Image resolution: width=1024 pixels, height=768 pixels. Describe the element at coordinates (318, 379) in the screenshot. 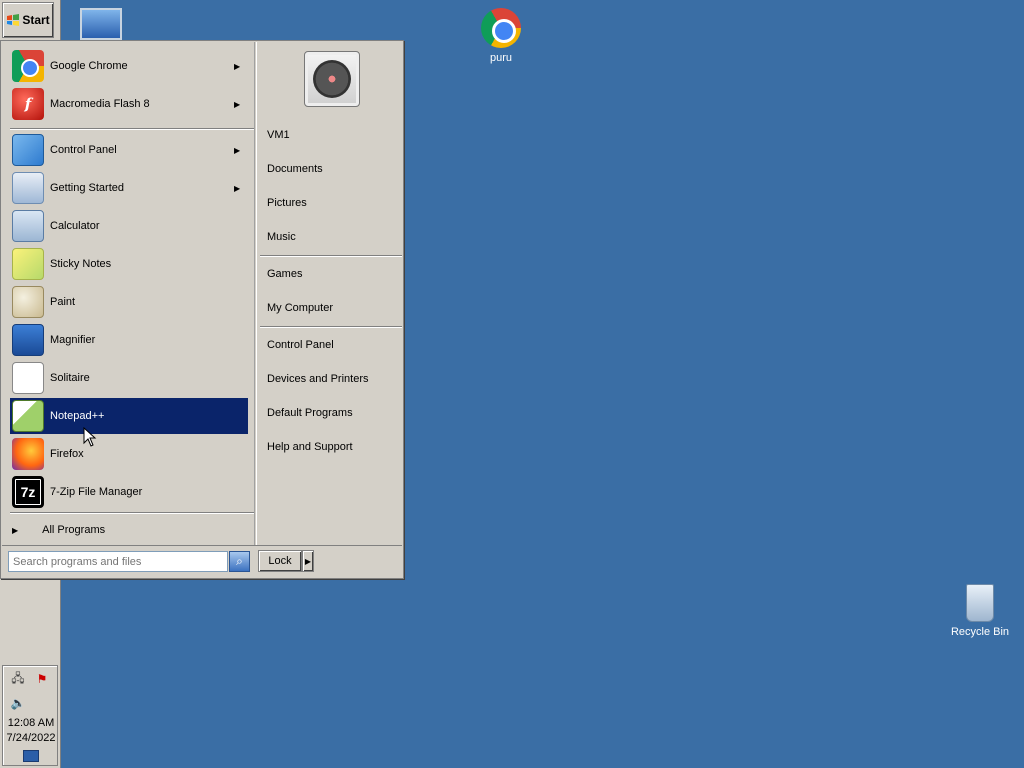

I see `right-item-label: Devices and Printers` at that location.